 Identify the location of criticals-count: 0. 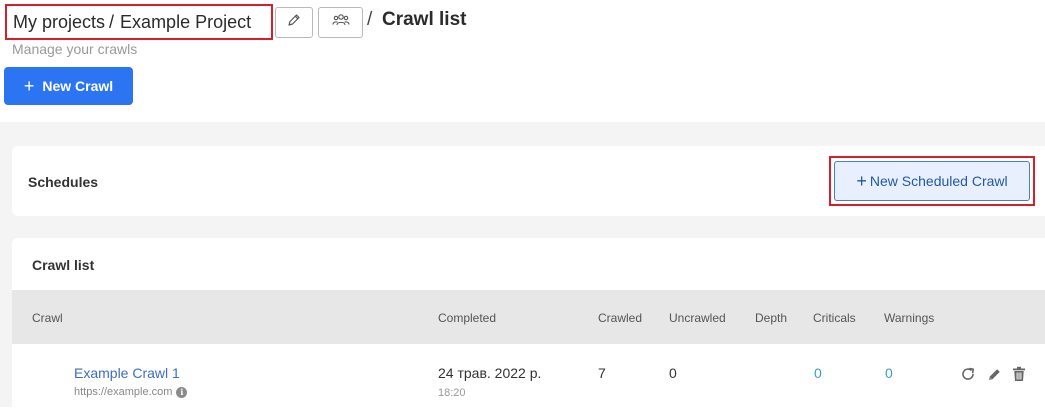
(818, 373).